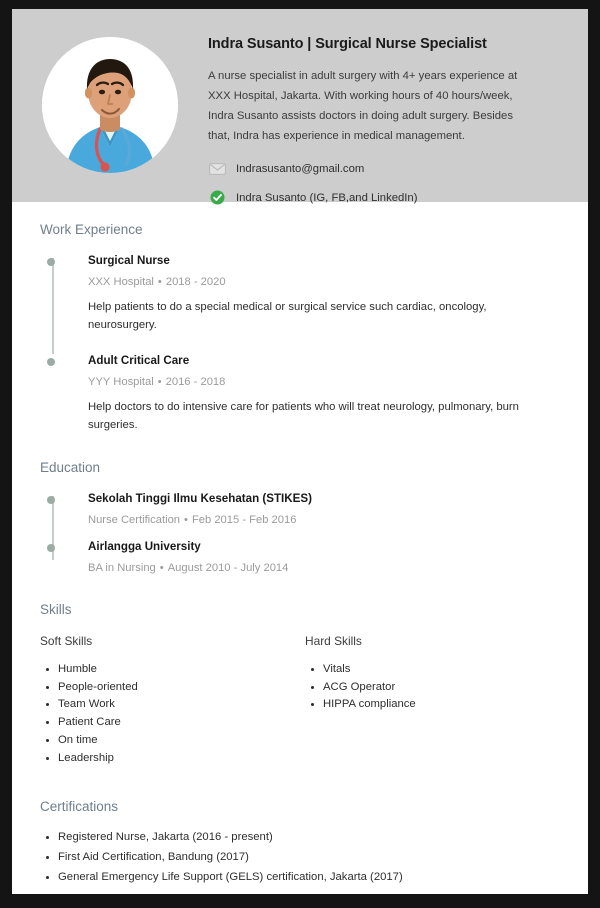  Describe the element at coordinates (134, 520) in the screenshot. I see `education-degree: Nurse Certification` at that location.